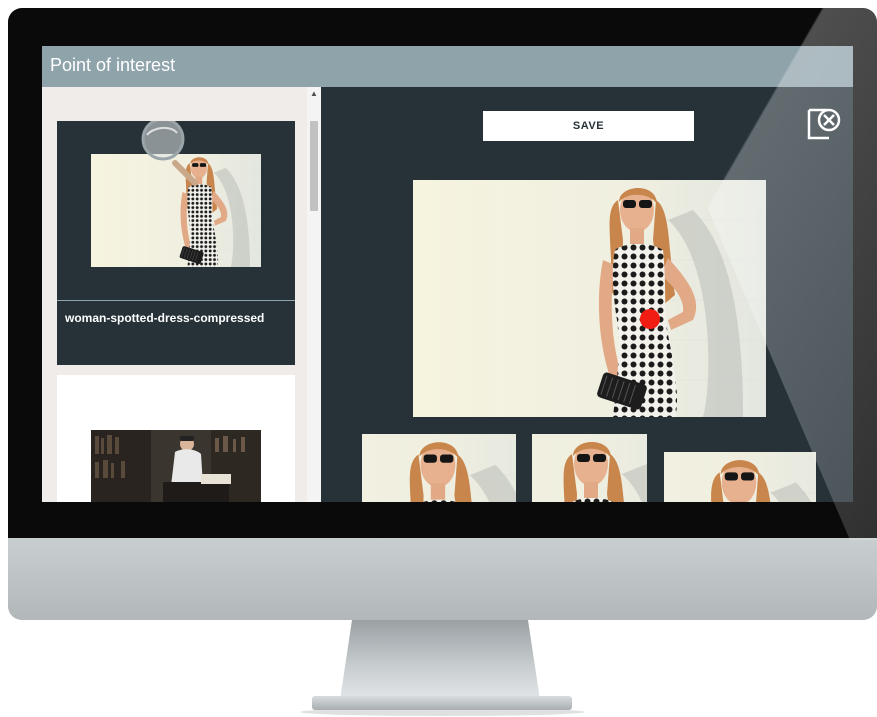 The image size is (877, 717). What do you see at coordinates (314, 294) in the screenshot?
I see `sidebar-scrollbar: ▲` at bounding box center [314, 294].